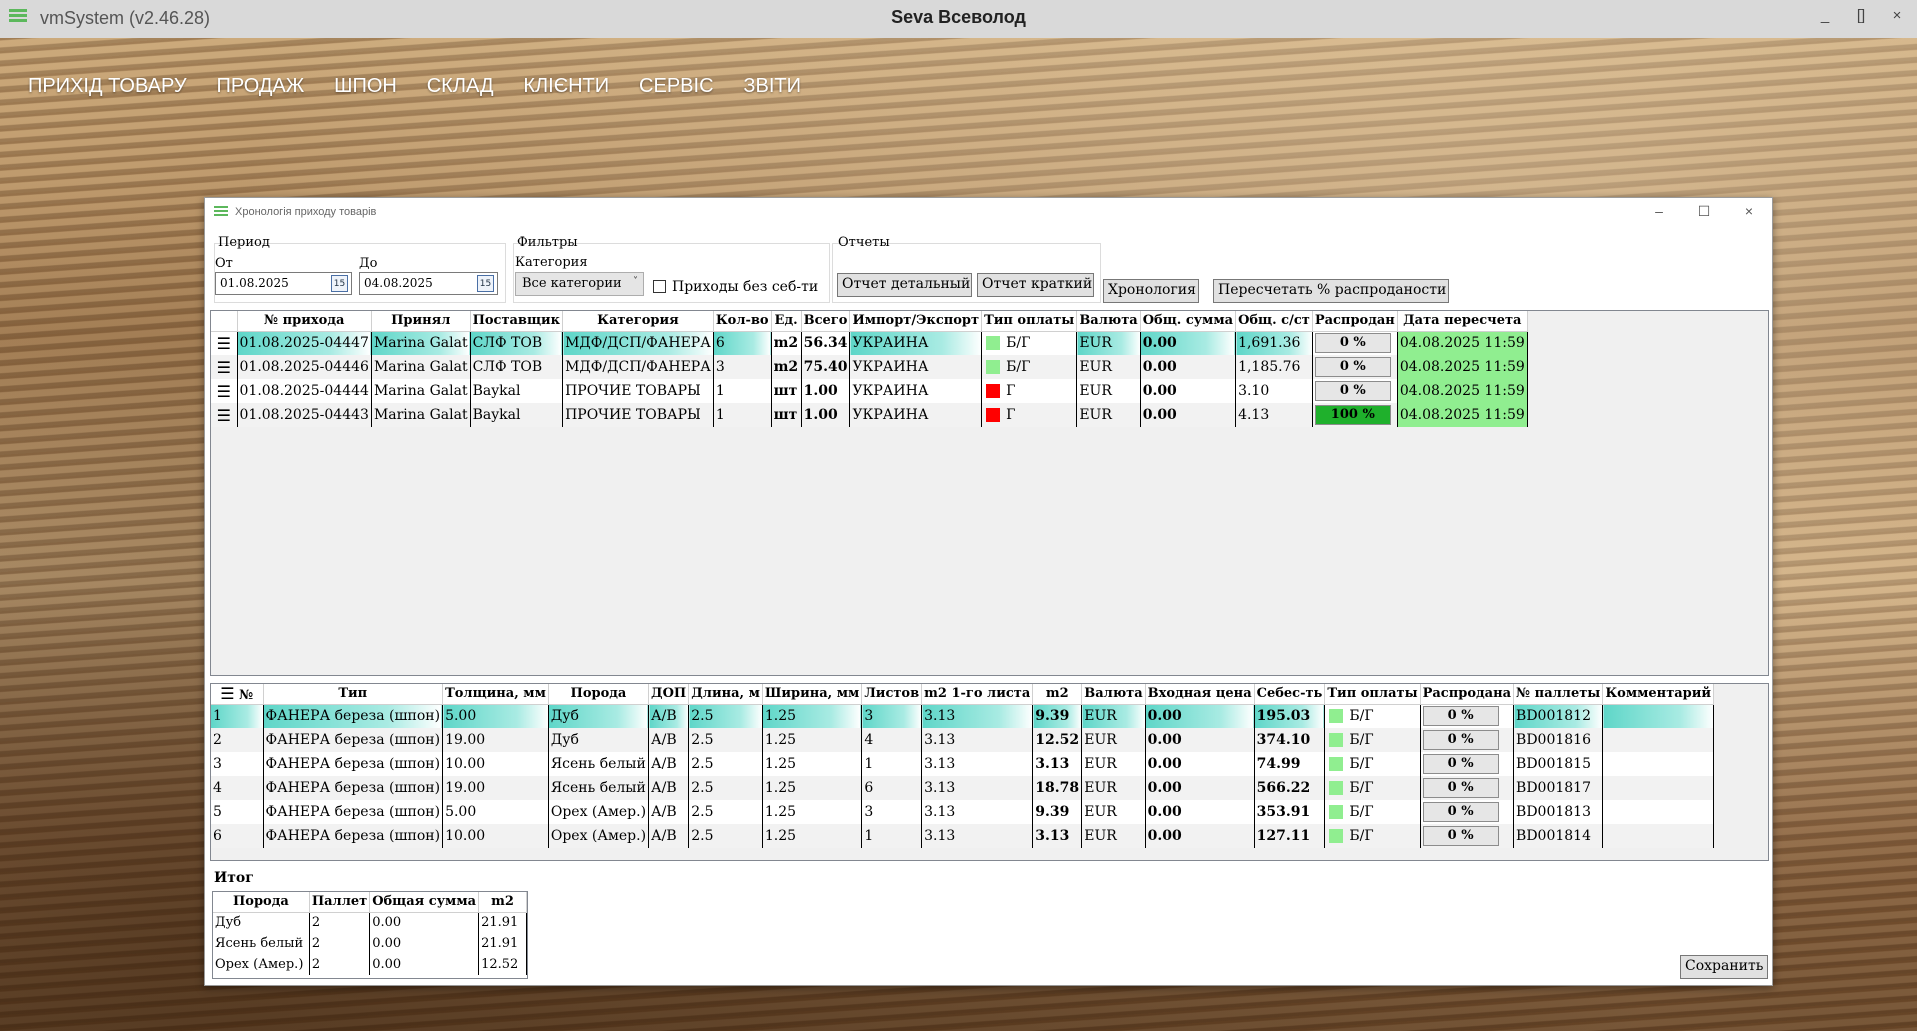  Describe the element at coordinates (1897, 15) in the screenshot. I see `close-button: ×` at that location.